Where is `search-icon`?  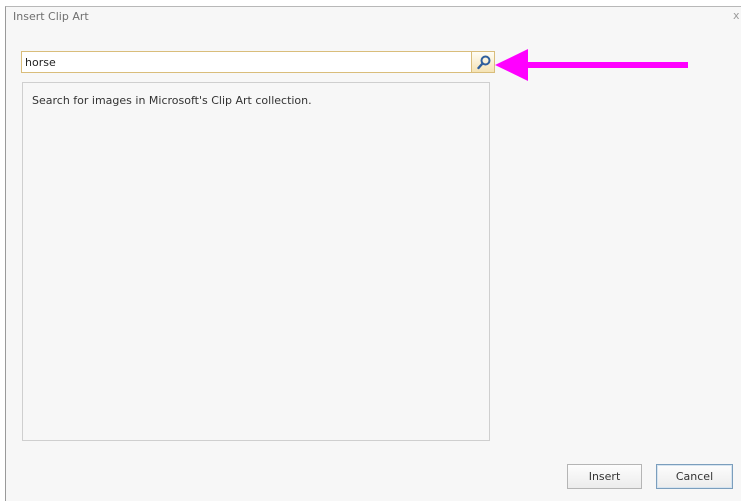
search-icon is located at coordinates (484, 62).